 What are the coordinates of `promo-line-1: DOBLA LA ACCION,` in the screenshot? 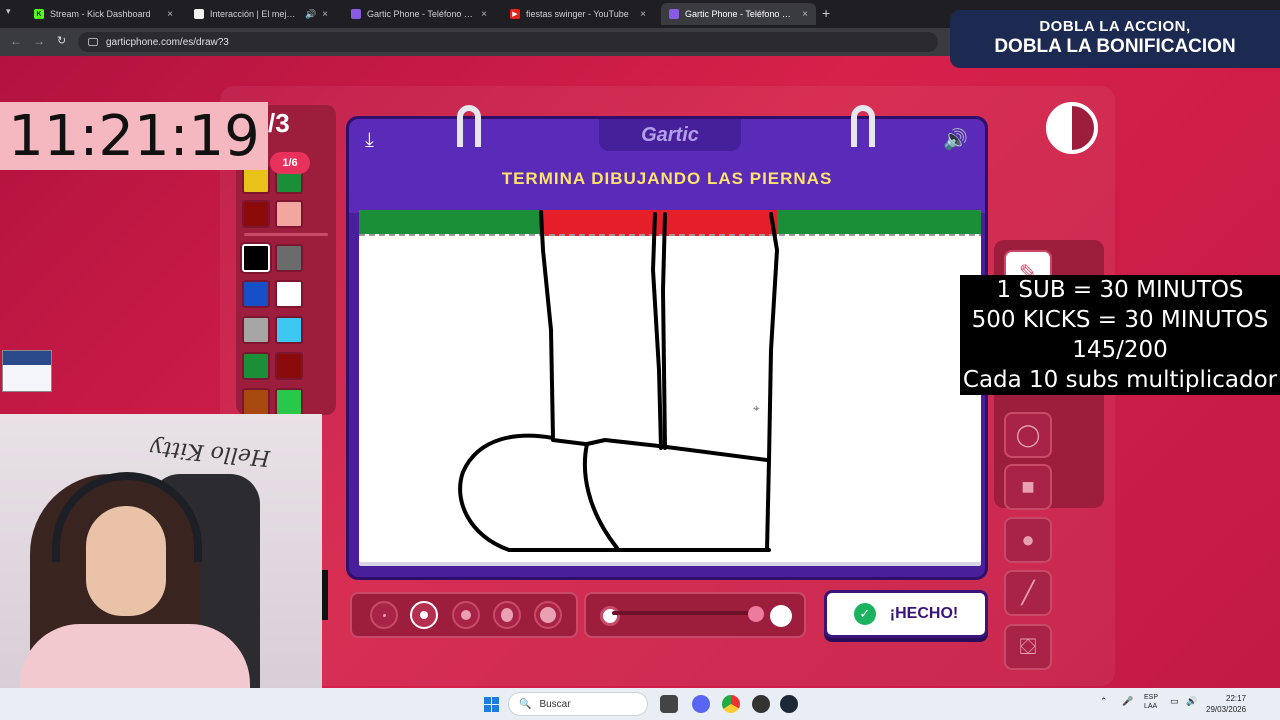 It's located at (1115, 26).